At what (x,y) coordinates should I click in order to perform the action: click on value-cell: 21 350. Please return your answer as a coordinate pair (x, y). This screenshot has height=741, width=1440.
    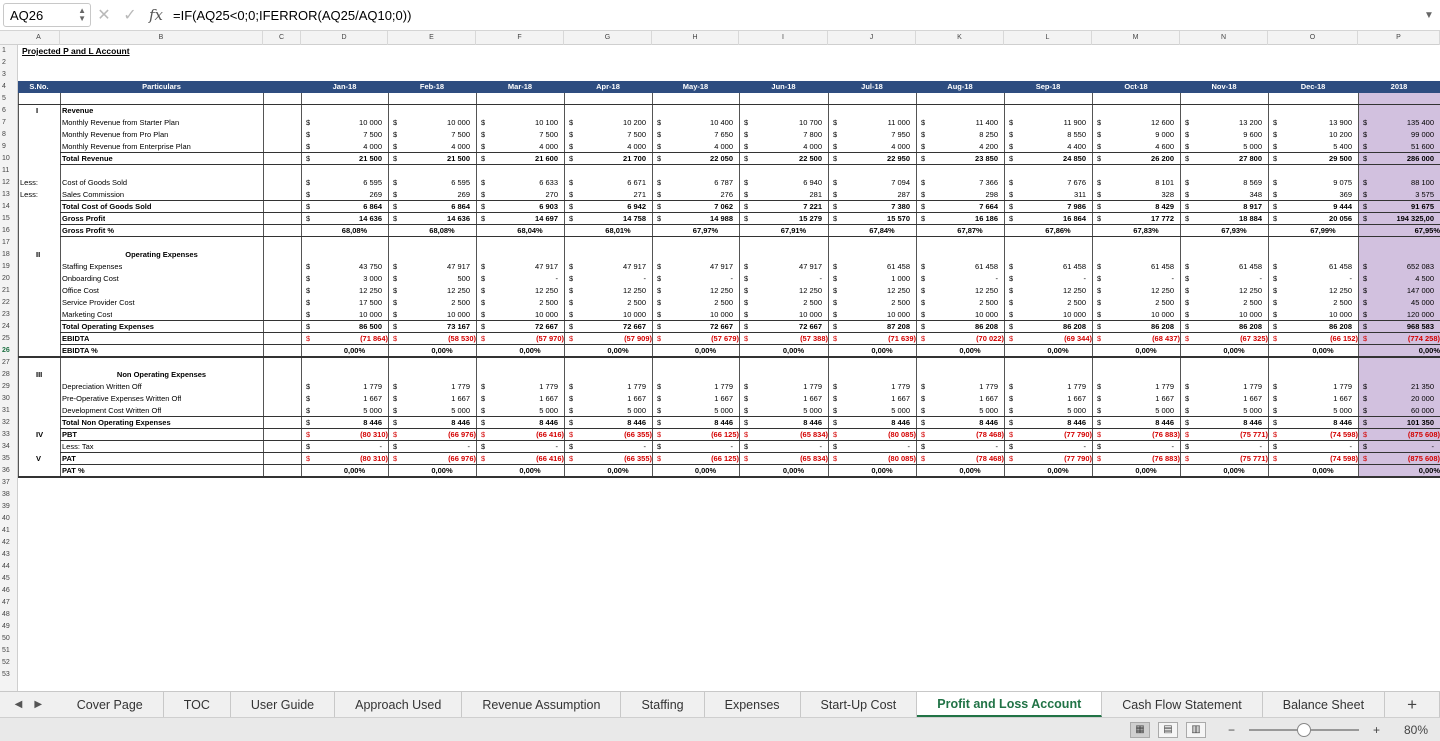
    Looking at the image, I should click on (1402, 387).